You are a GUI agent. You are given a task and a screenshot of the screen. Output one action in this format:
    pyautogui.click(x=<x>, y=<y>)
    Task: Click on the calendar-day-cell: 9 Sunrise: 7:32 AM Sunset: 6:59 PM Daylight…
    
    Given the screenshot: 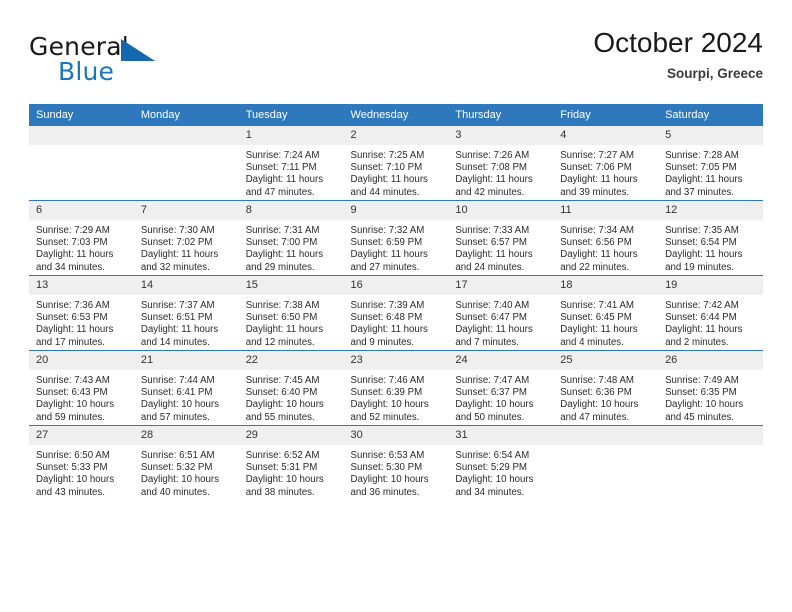 What is the action you would take?
    pyautogui.click(x=396, y=238)
    